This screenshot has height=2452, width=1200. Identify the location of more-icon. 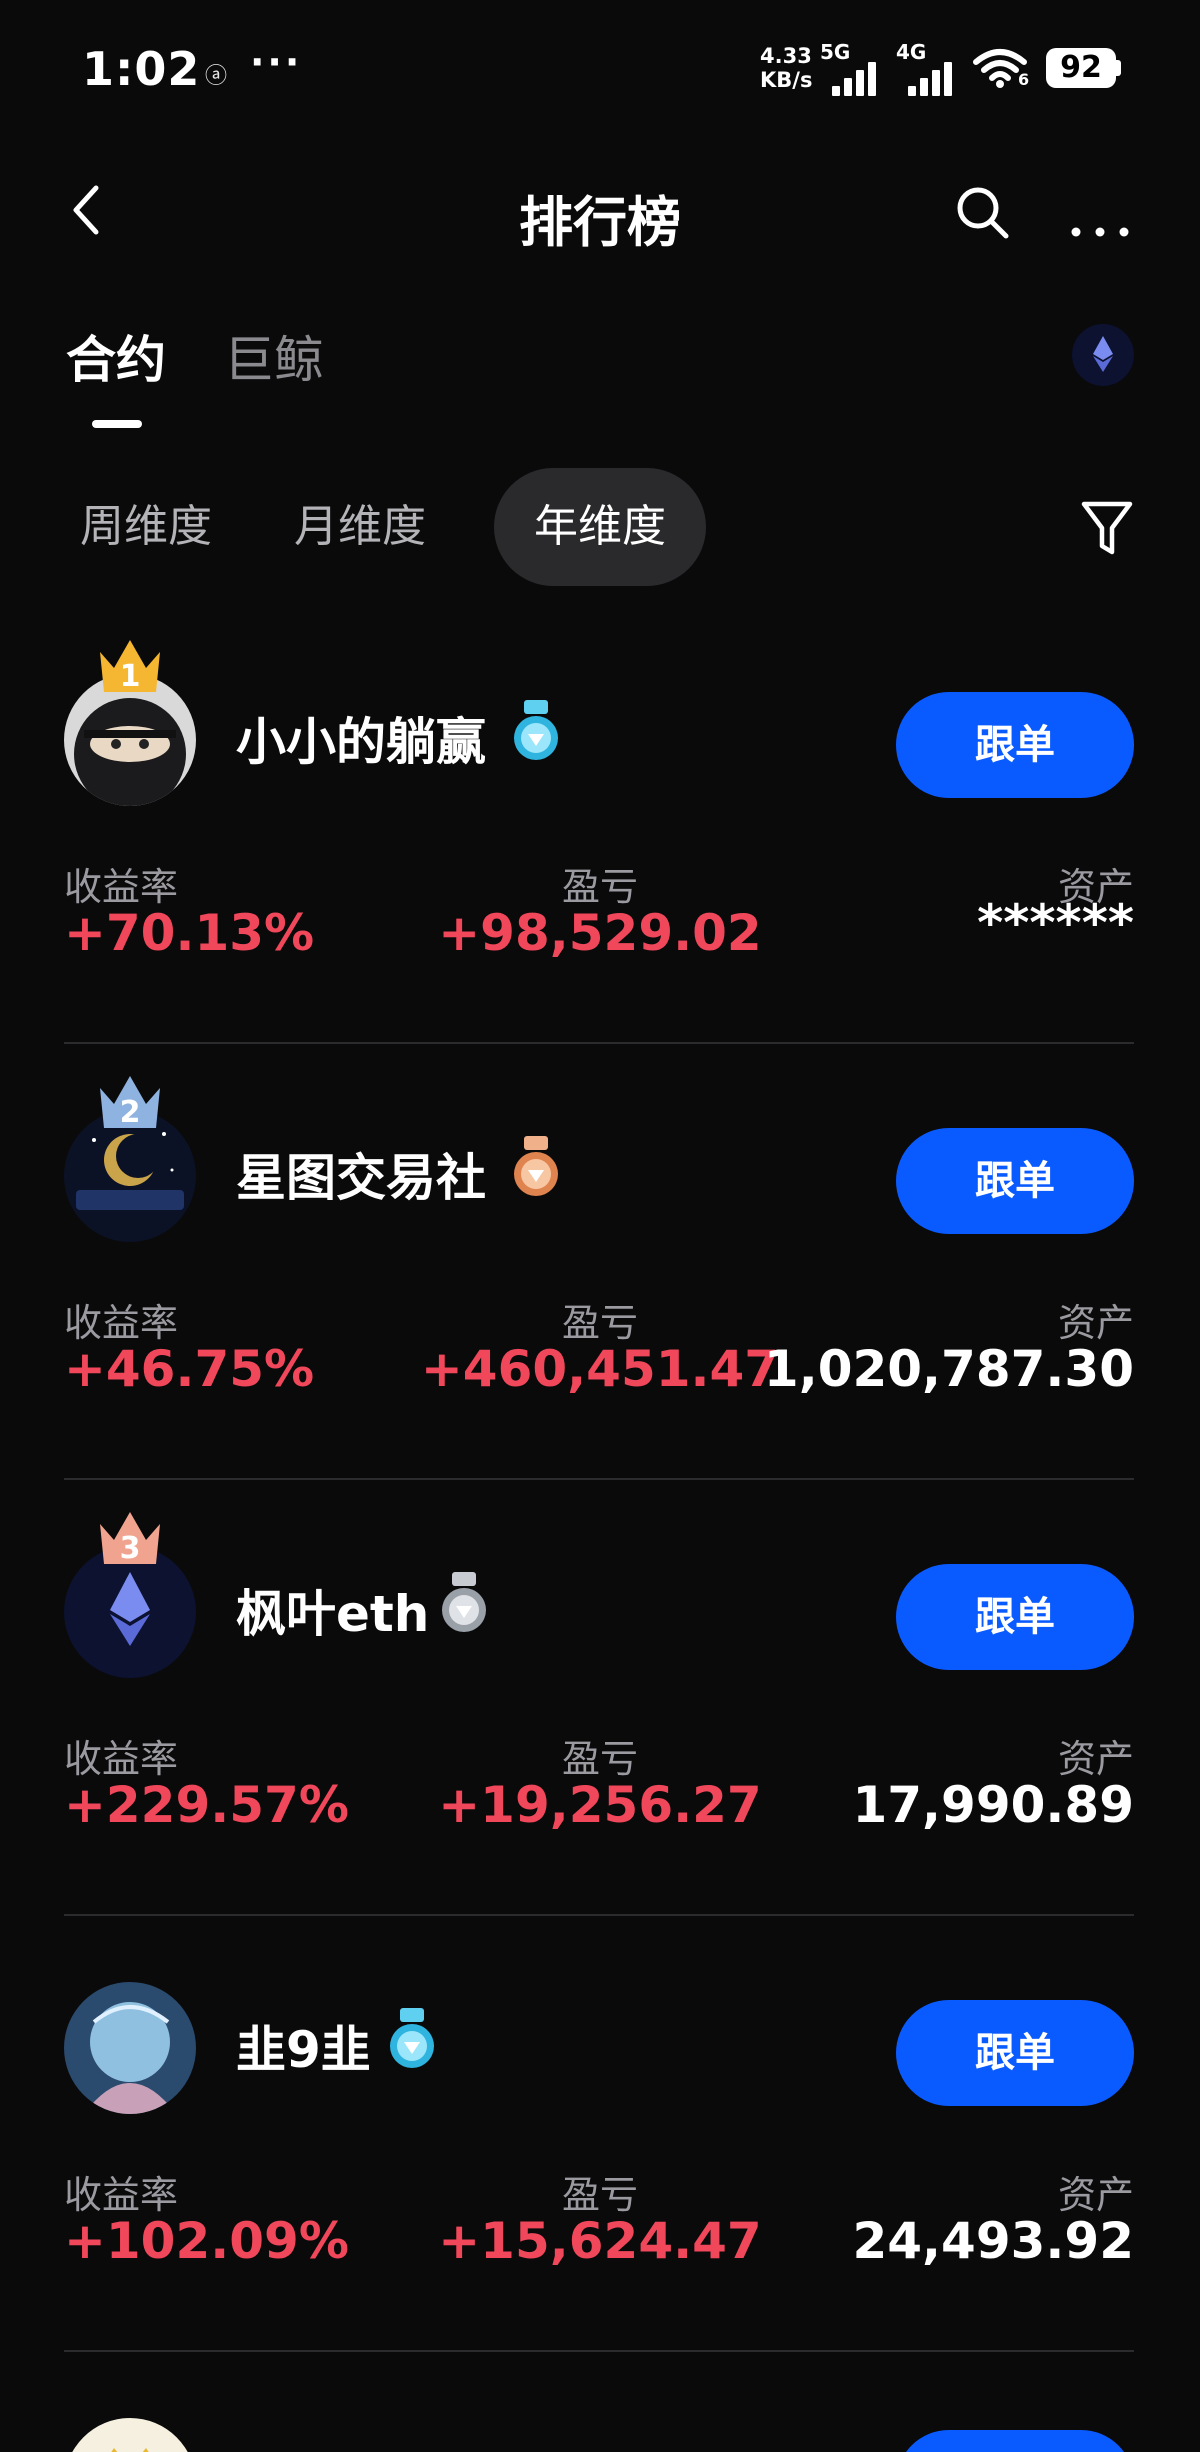
(1100, 210).